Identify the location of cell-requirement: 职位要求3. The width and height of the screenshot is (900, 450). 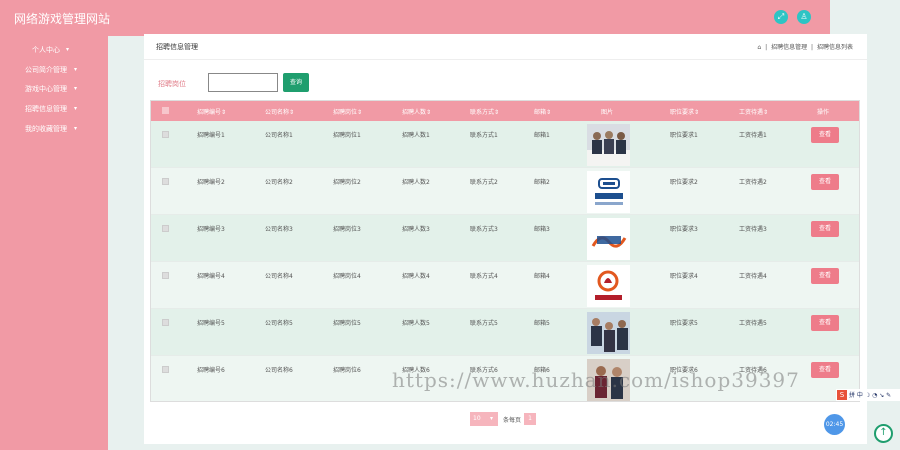
(684, 229).